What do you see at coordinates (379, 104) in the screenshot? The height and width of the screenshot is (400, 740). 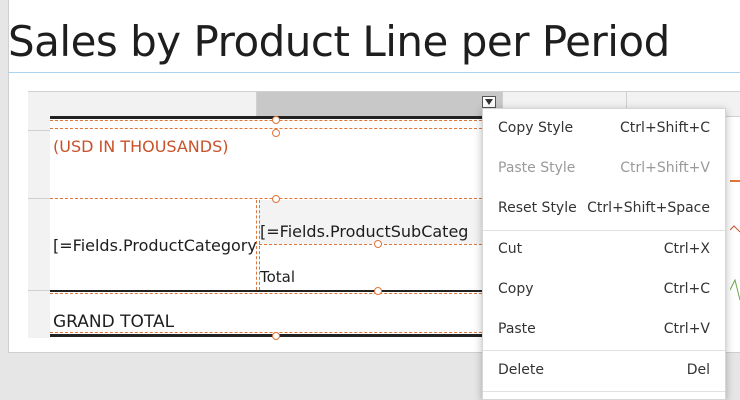 I see `selected-column-header` at bounding box center [379, 104].